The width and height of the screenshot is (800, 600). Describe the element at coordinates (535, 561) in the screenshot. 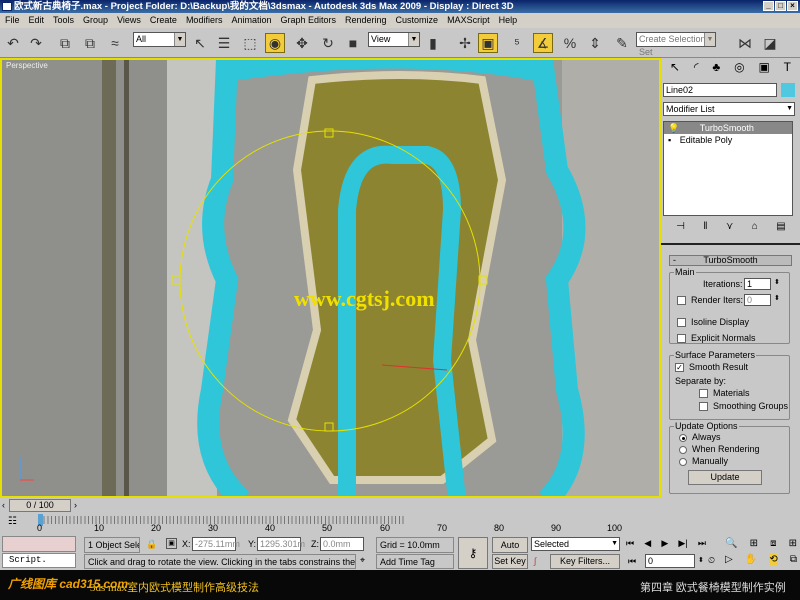

I see `default-tangent-icon: ∫` at that location.